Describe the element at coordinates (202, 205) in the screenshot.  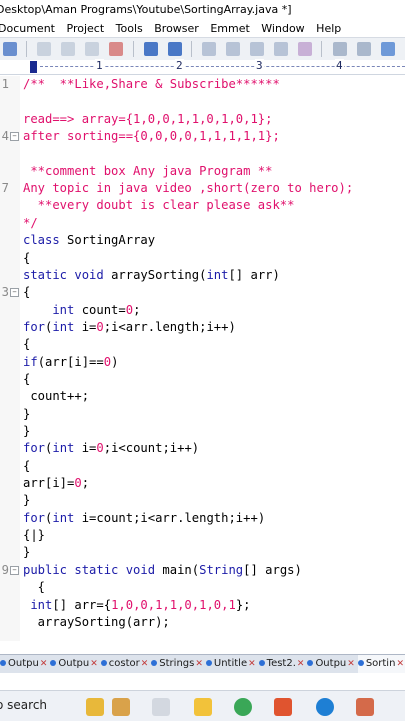
I see `code-line: **every doubt is clear please ask**` at that location.